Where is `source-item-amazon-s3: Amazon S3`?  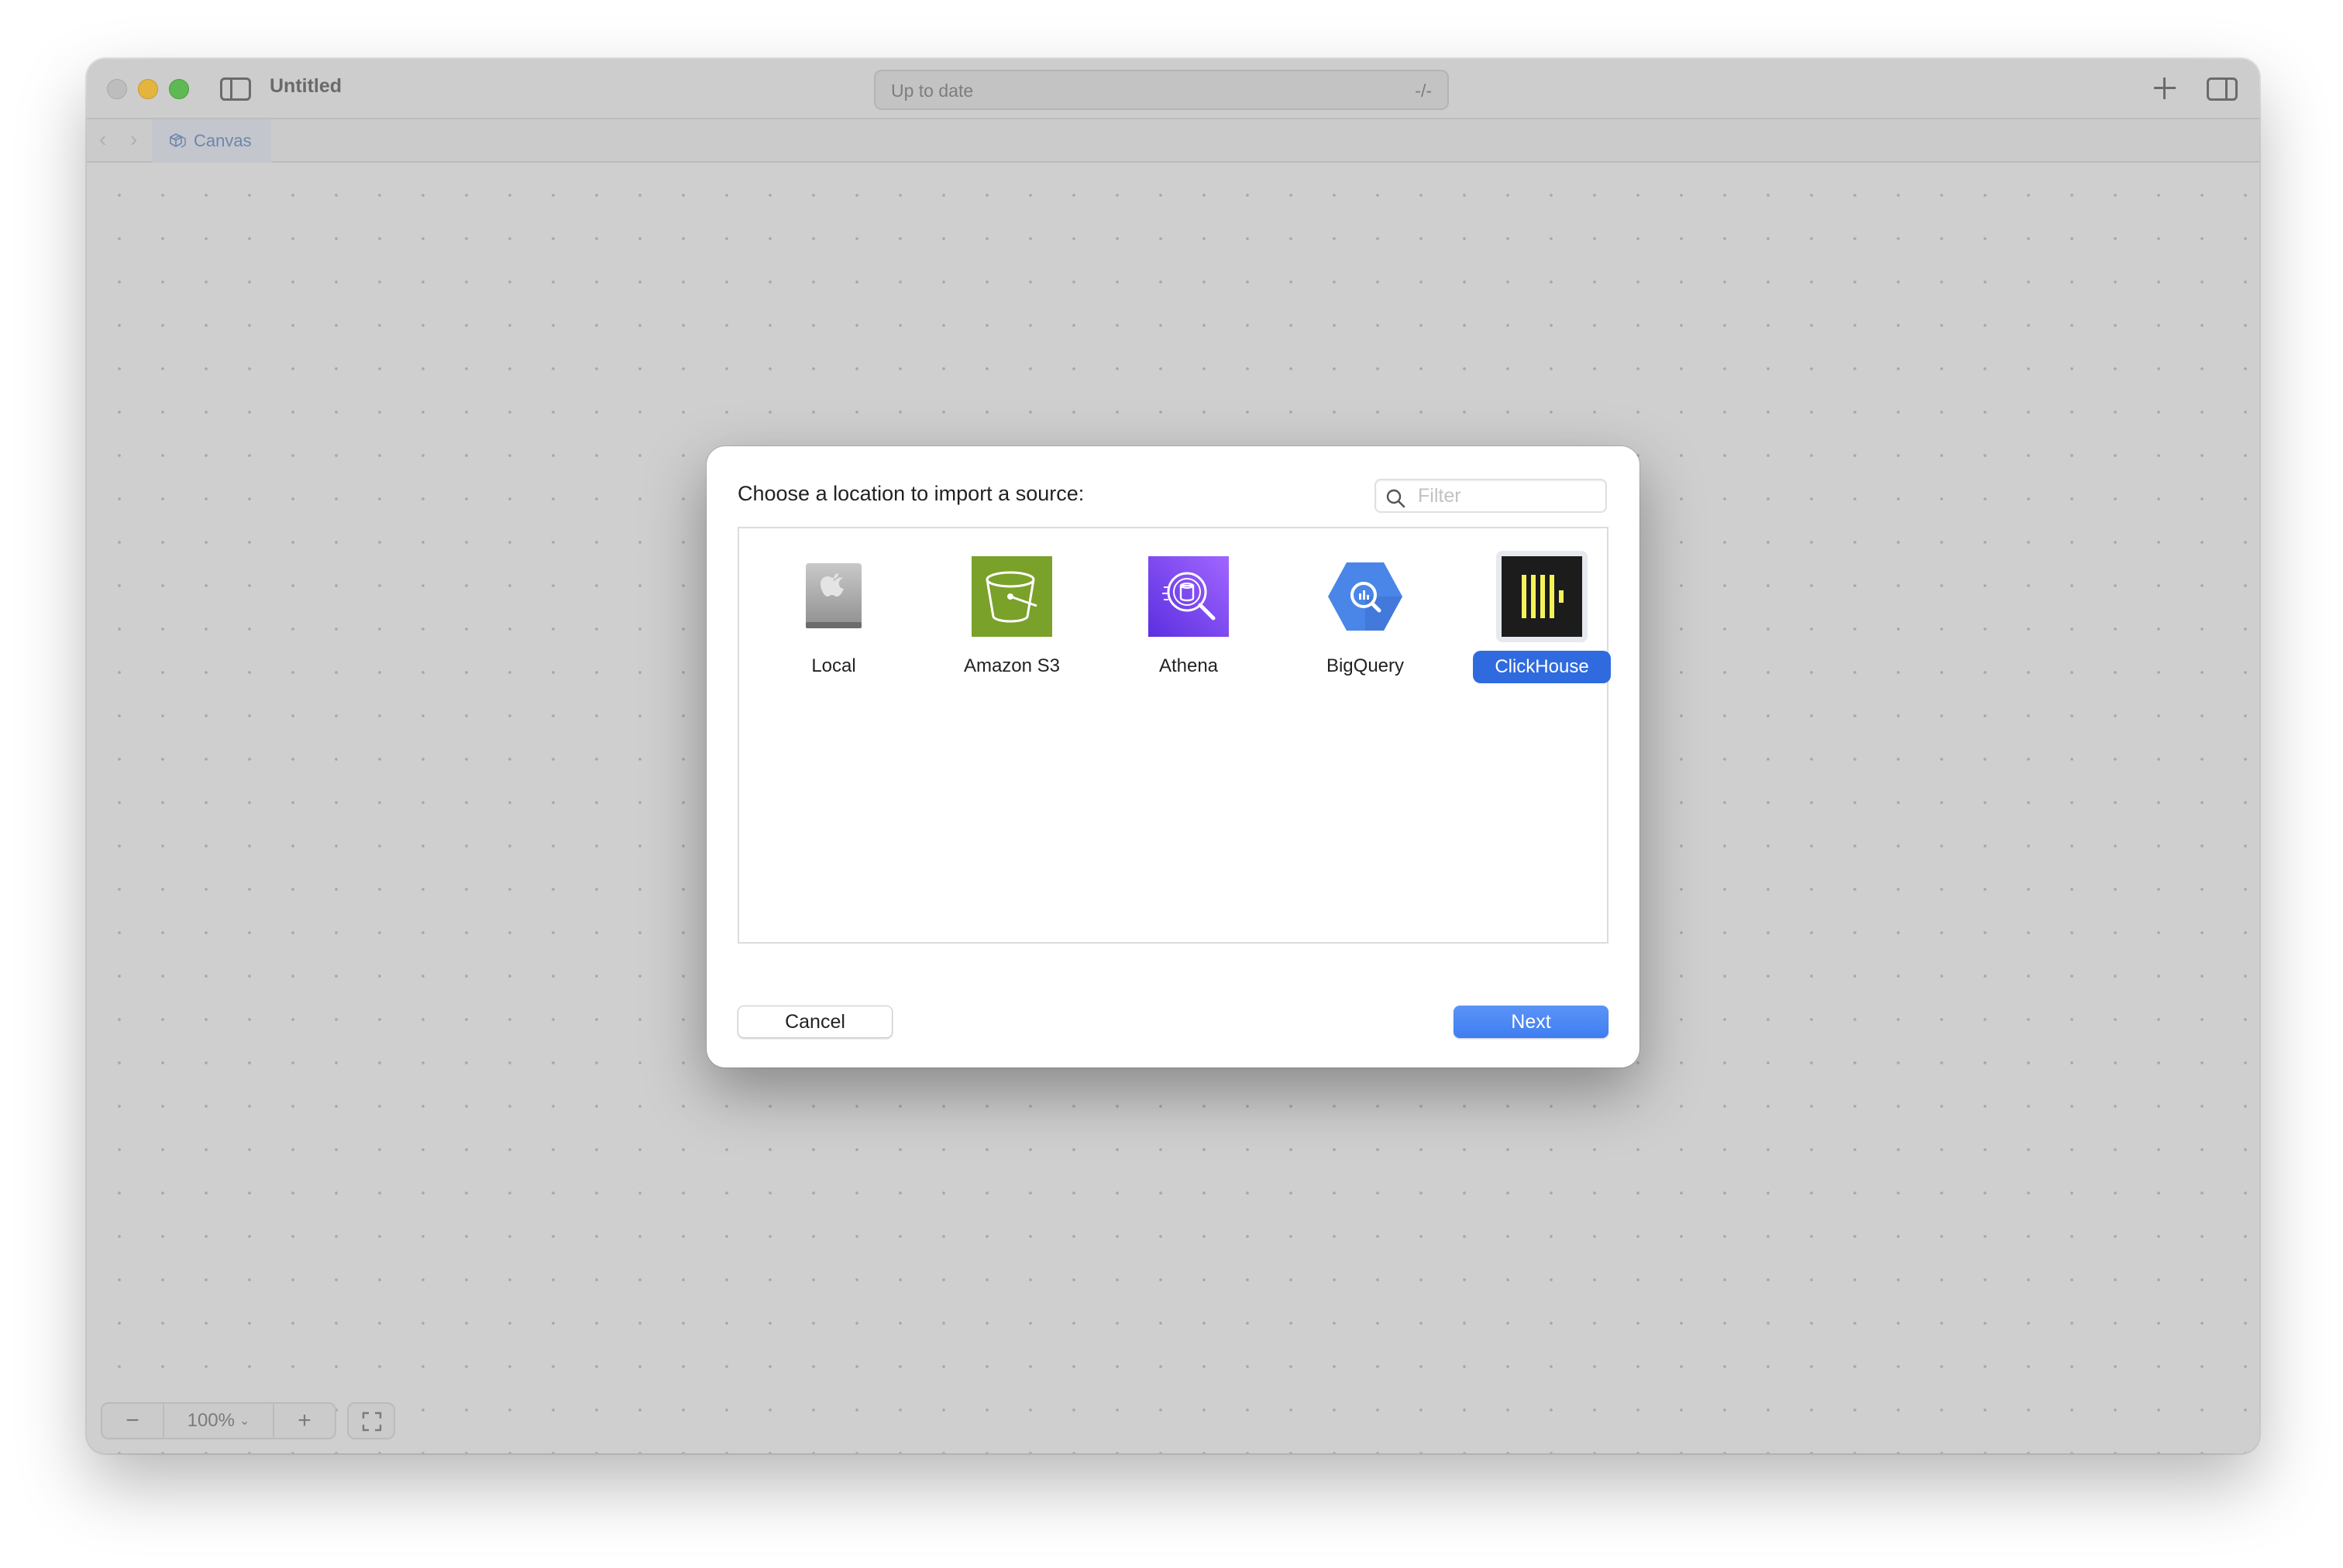 source-item-amazon-s3: Amazon S3 is located at coordinates (1011, 626).